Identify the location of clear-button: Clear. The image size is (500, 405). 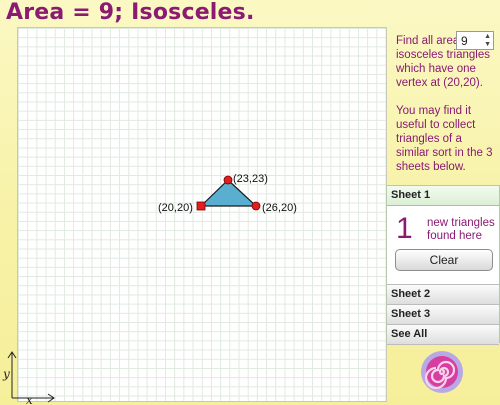
(444, 260).